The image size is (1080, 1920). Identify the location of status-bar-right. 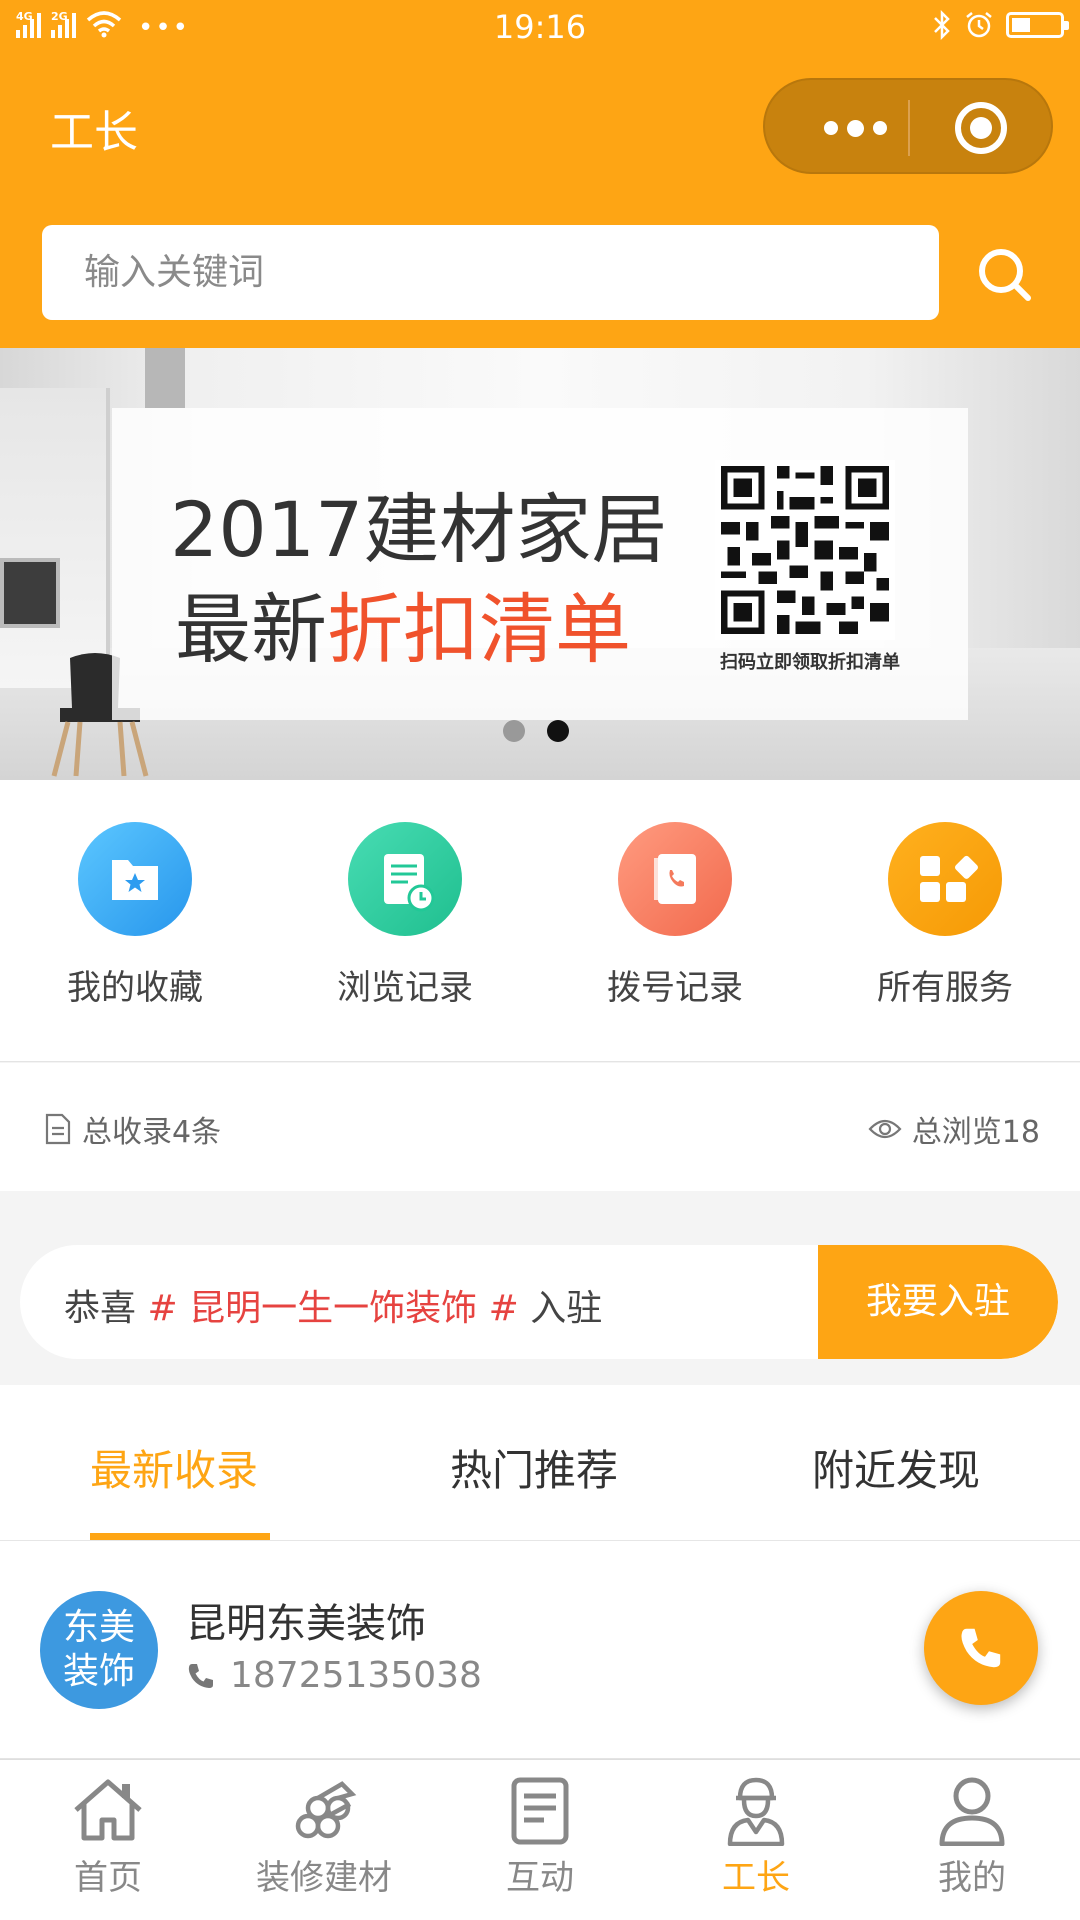
(1000, 25).